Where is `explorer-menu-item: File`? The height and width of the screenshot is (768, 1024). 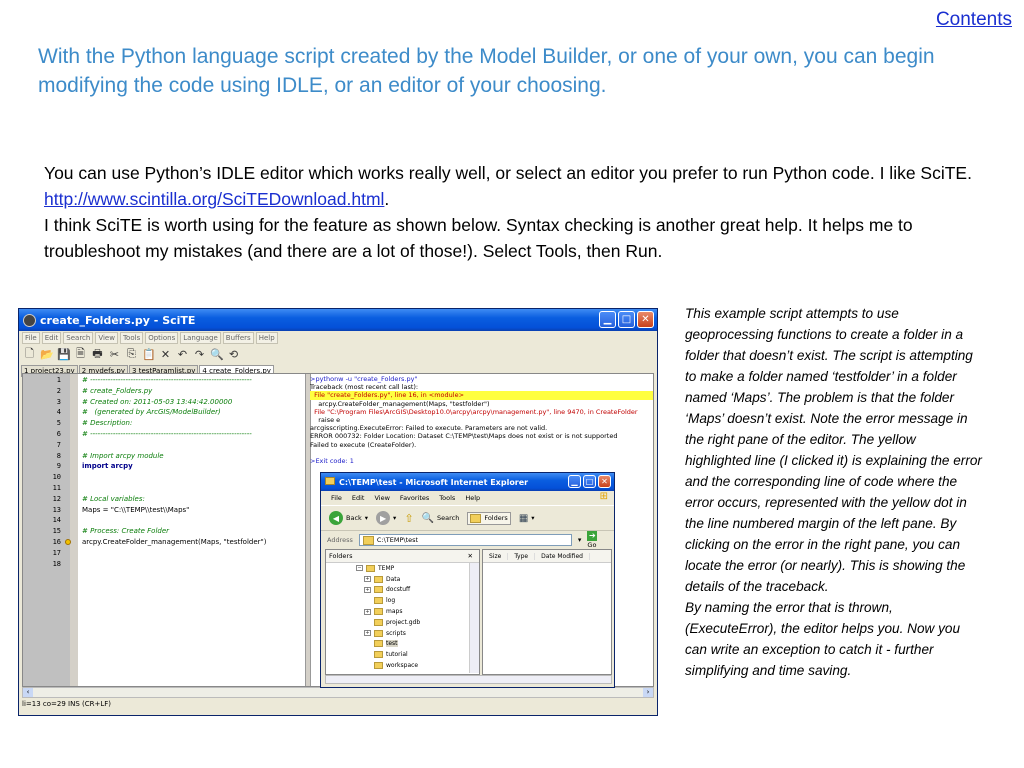 explorer-menu-item: File is located at coordinates (336, 498).